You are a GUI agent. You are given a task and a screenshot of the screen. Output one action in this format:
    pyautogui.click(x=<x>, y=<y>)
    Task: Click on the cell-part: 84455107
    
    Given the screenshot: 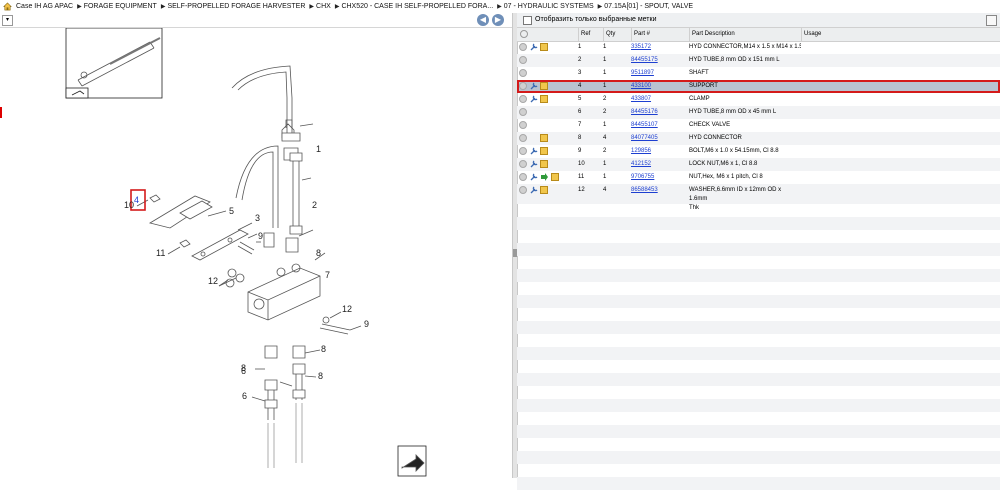 What is the action you would take?
    pyautogui.click(x=660, y=125)
    